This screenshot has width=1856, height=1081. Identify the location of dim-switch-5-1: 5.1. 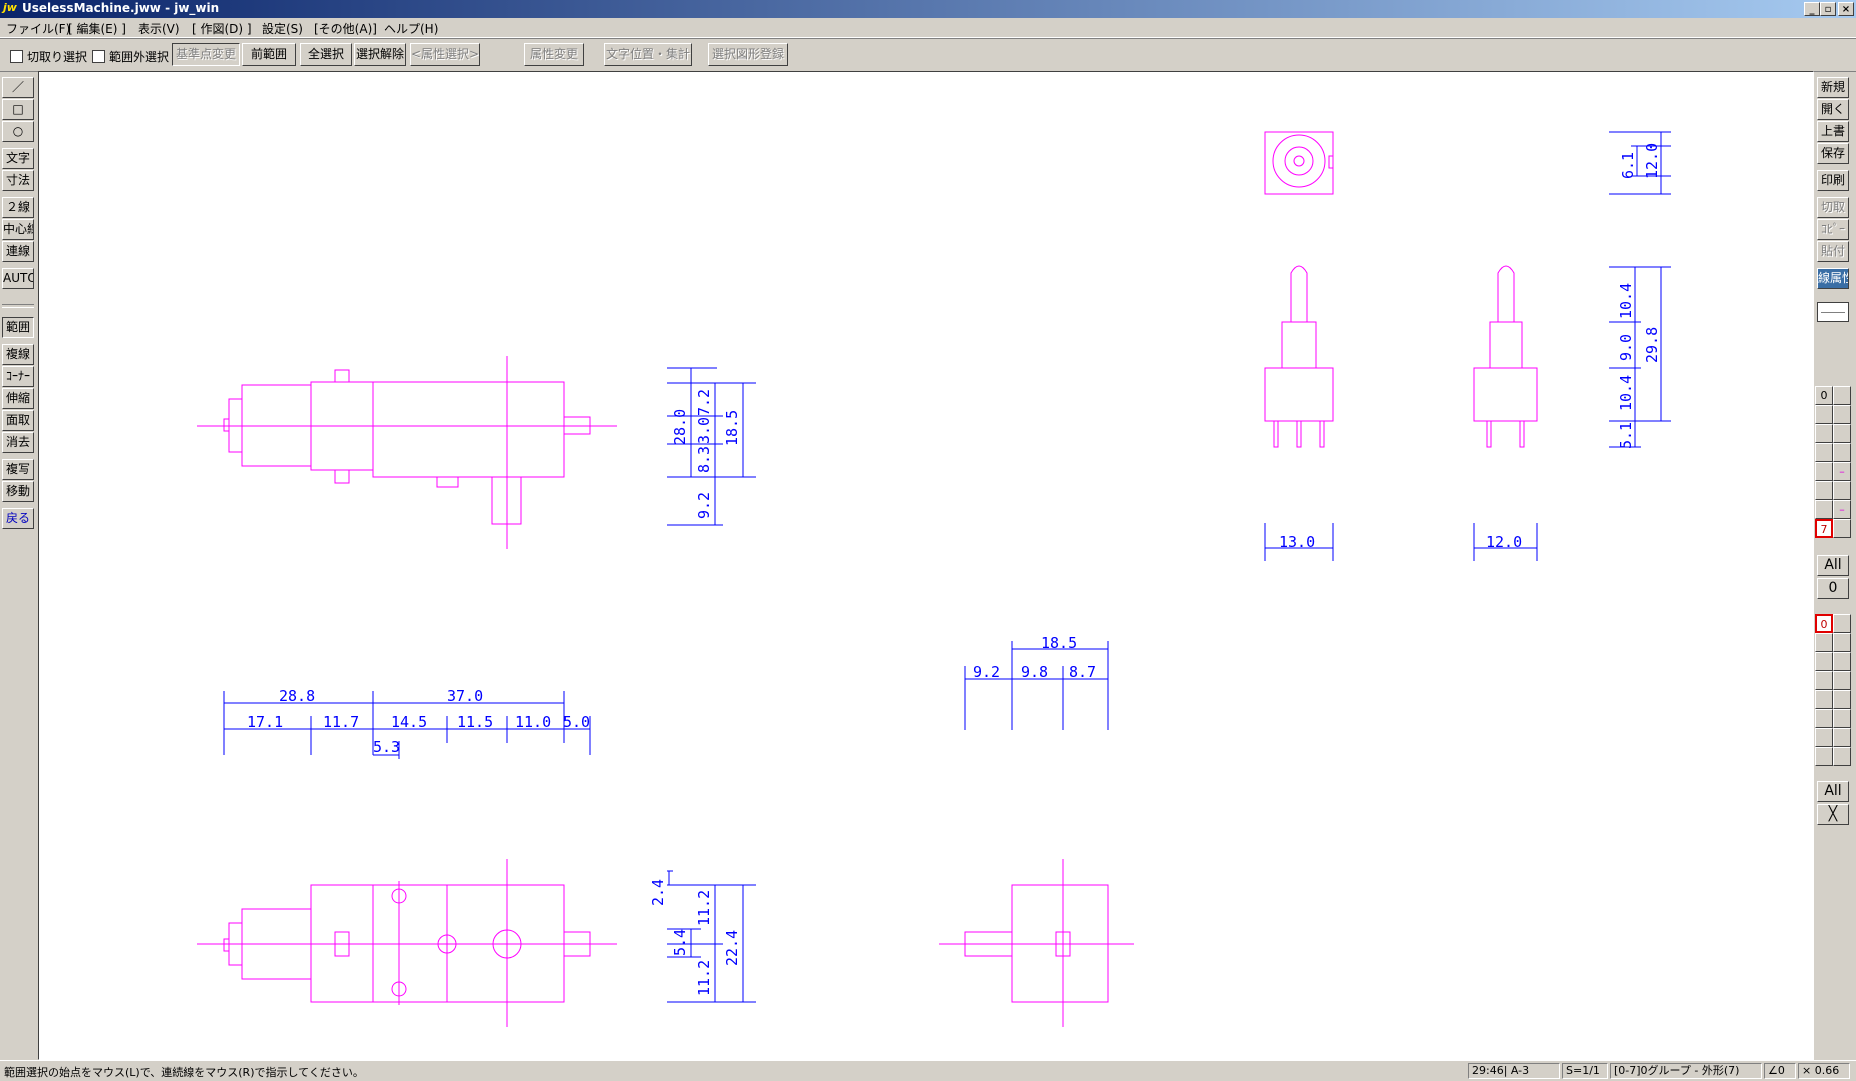
(1626, 435).